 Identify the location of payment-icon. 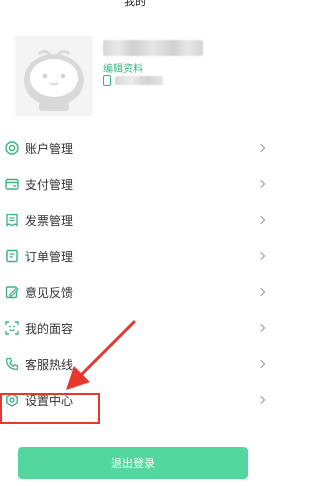
(12, 184).